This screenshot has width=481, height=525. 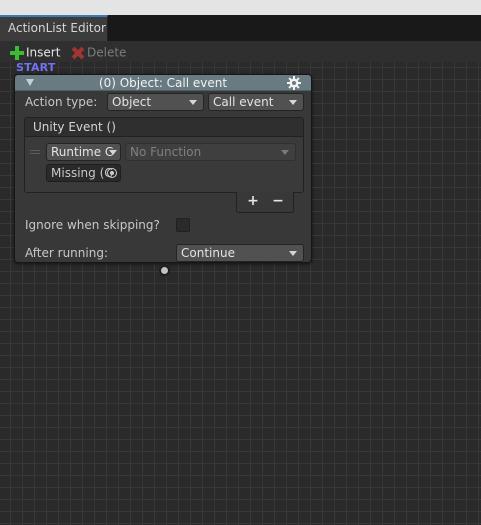 I want to click on action-name-value: Call event, so click(x=243, y=102).